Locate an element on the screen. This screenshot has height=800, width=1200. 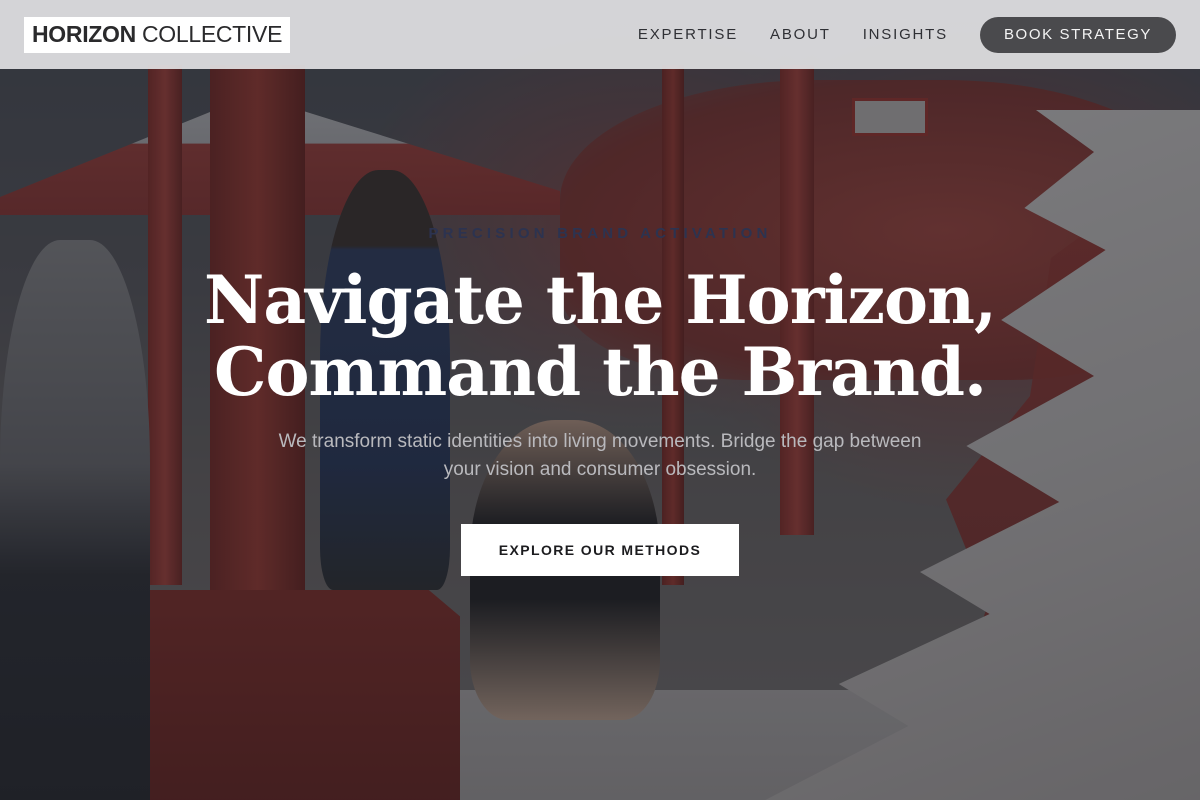
nav-link-expertise: EXPERTISE is located at coordinates (688, 34).